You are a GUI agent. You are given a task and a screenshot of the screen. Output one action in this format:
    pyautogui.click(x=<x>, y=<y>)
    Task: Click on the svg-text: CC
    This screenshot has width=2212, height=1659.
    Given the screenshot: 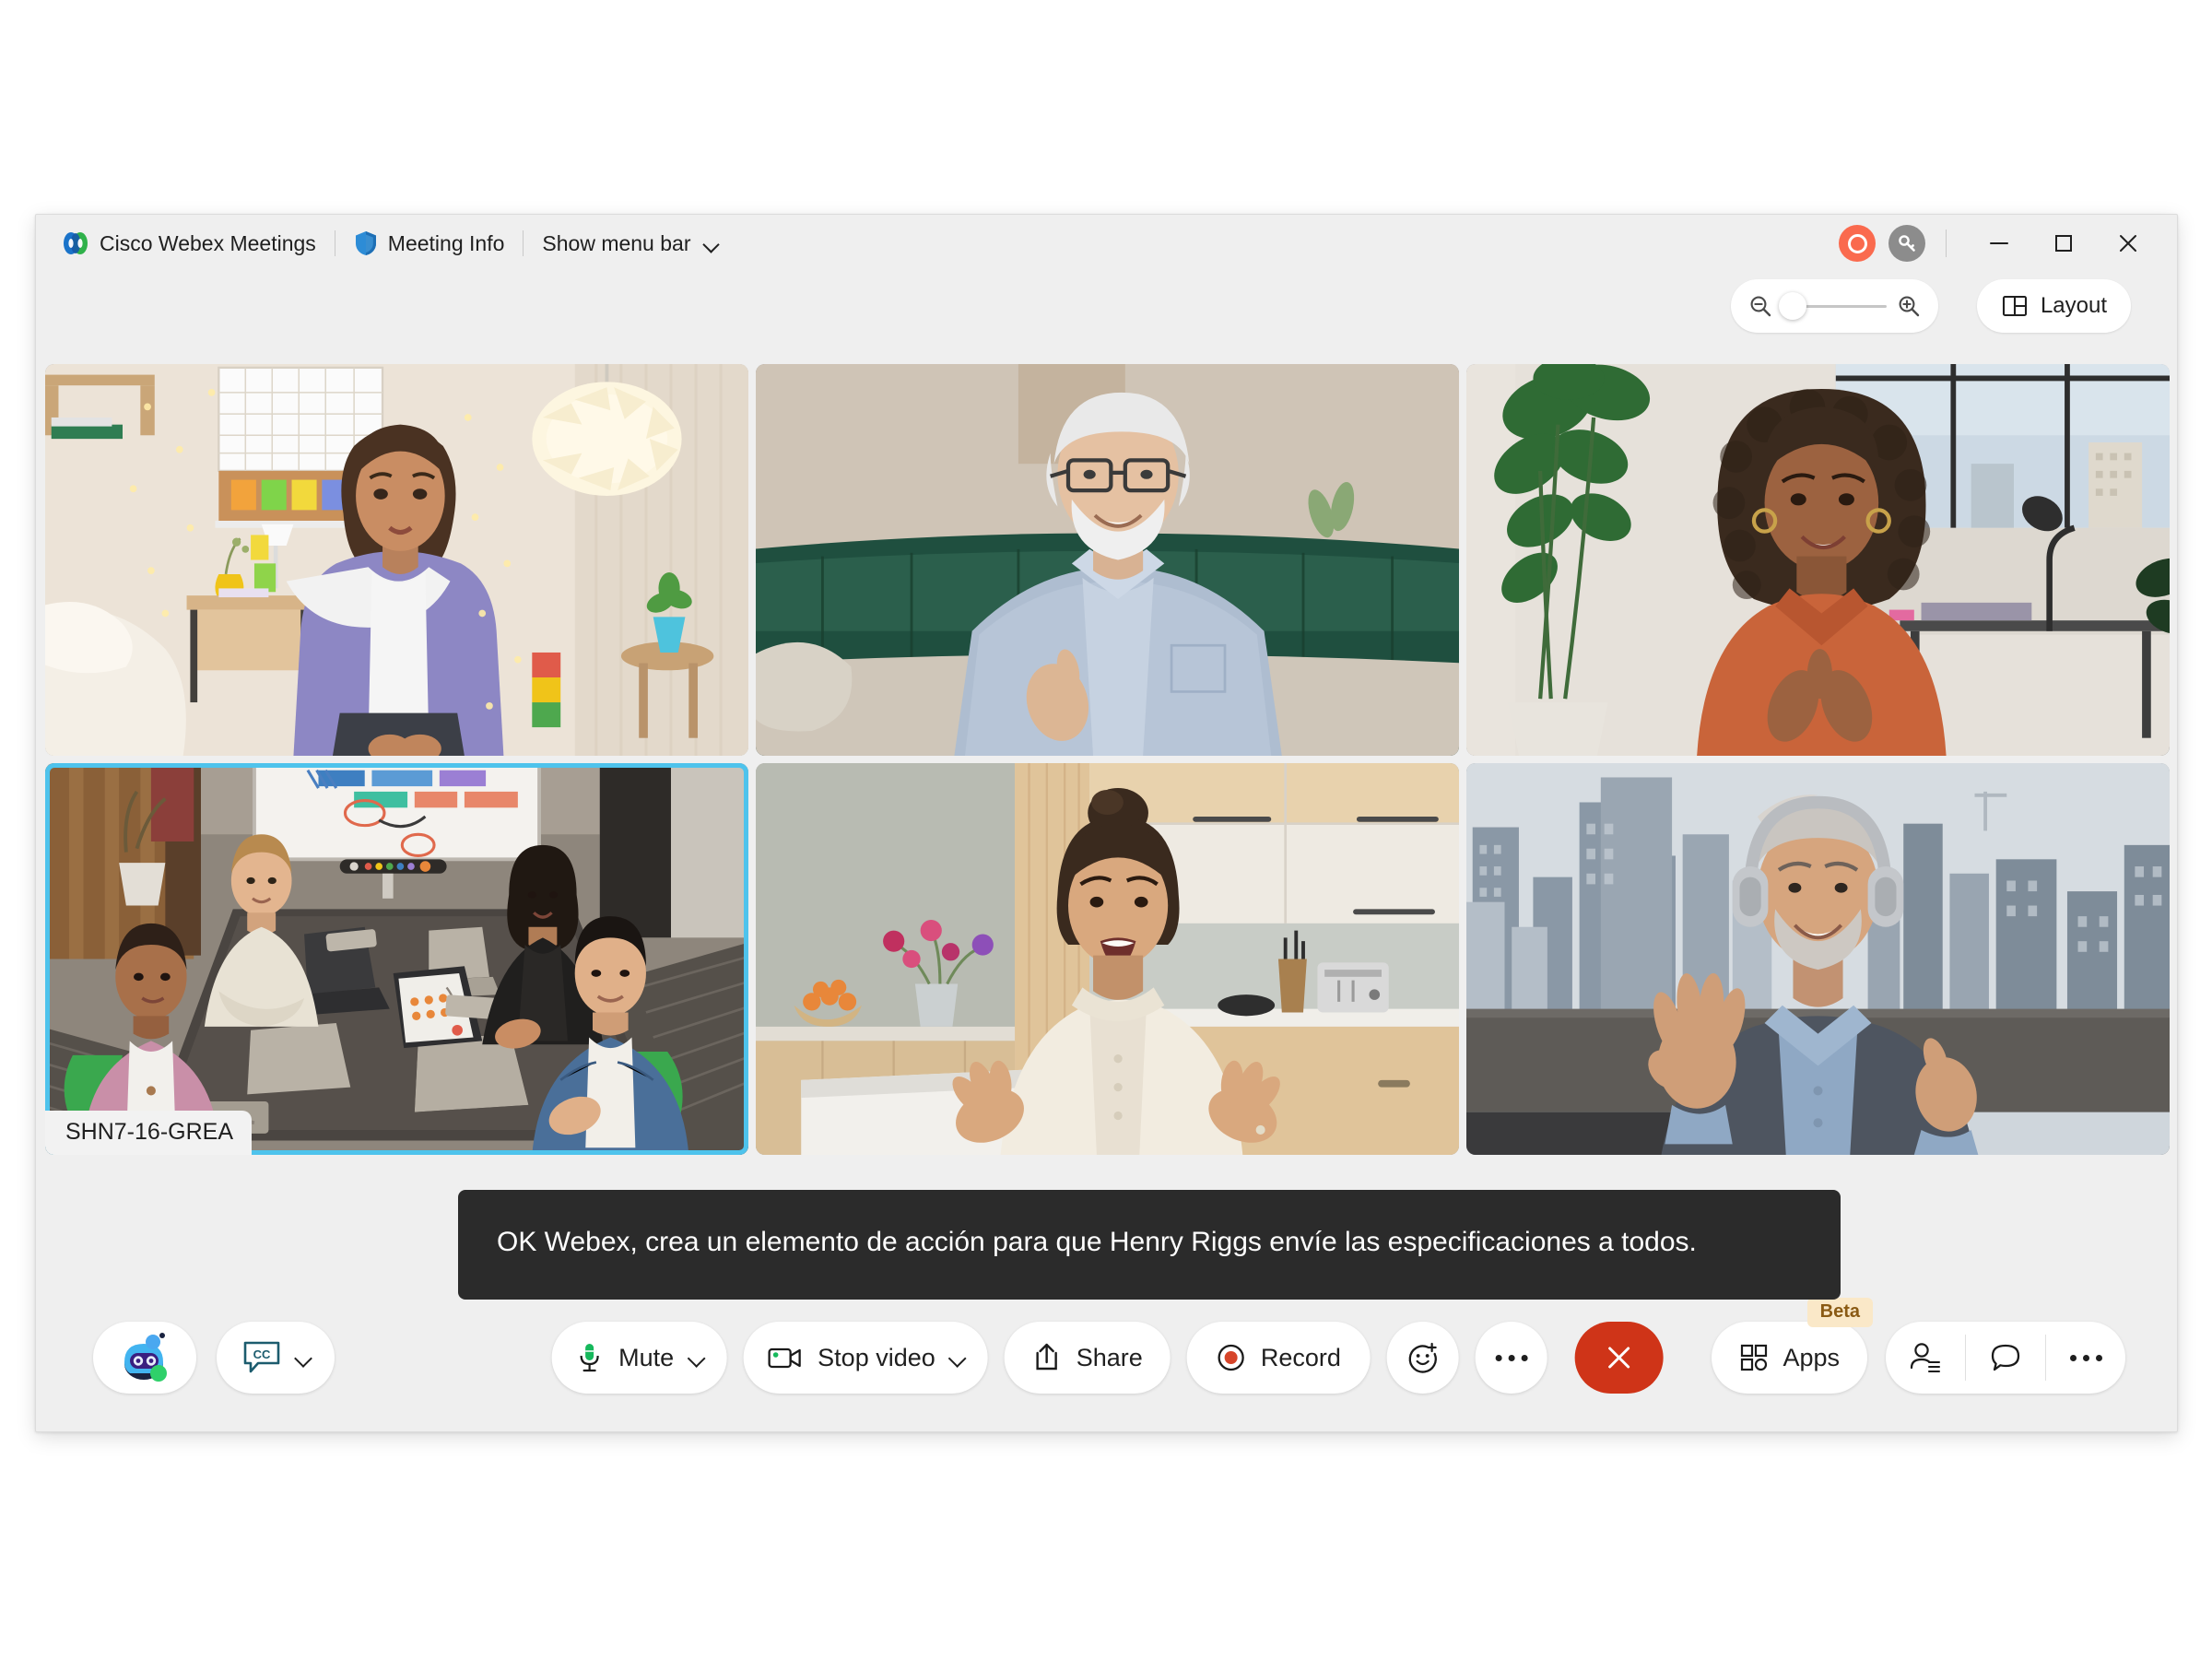 What is the action you would take?
    pyautogui.click(x=262, y=1354)
    